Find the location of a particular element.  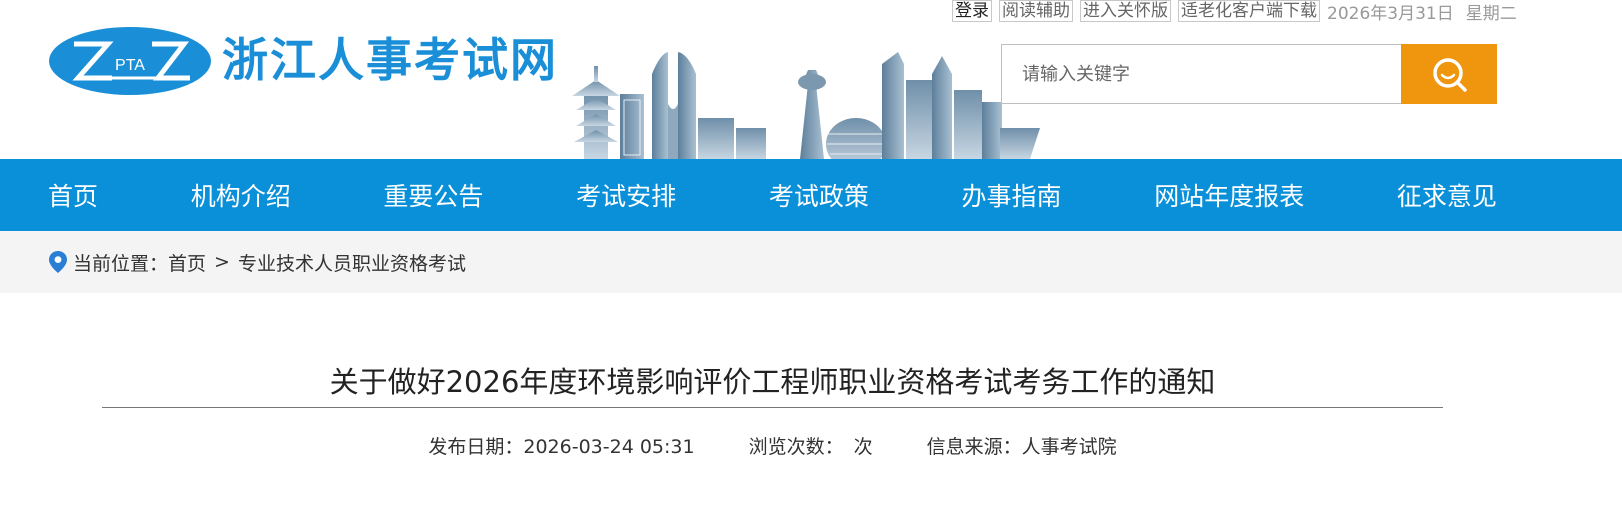

info-source-value: 人事考试院 is located at coordinates (1069, 447).